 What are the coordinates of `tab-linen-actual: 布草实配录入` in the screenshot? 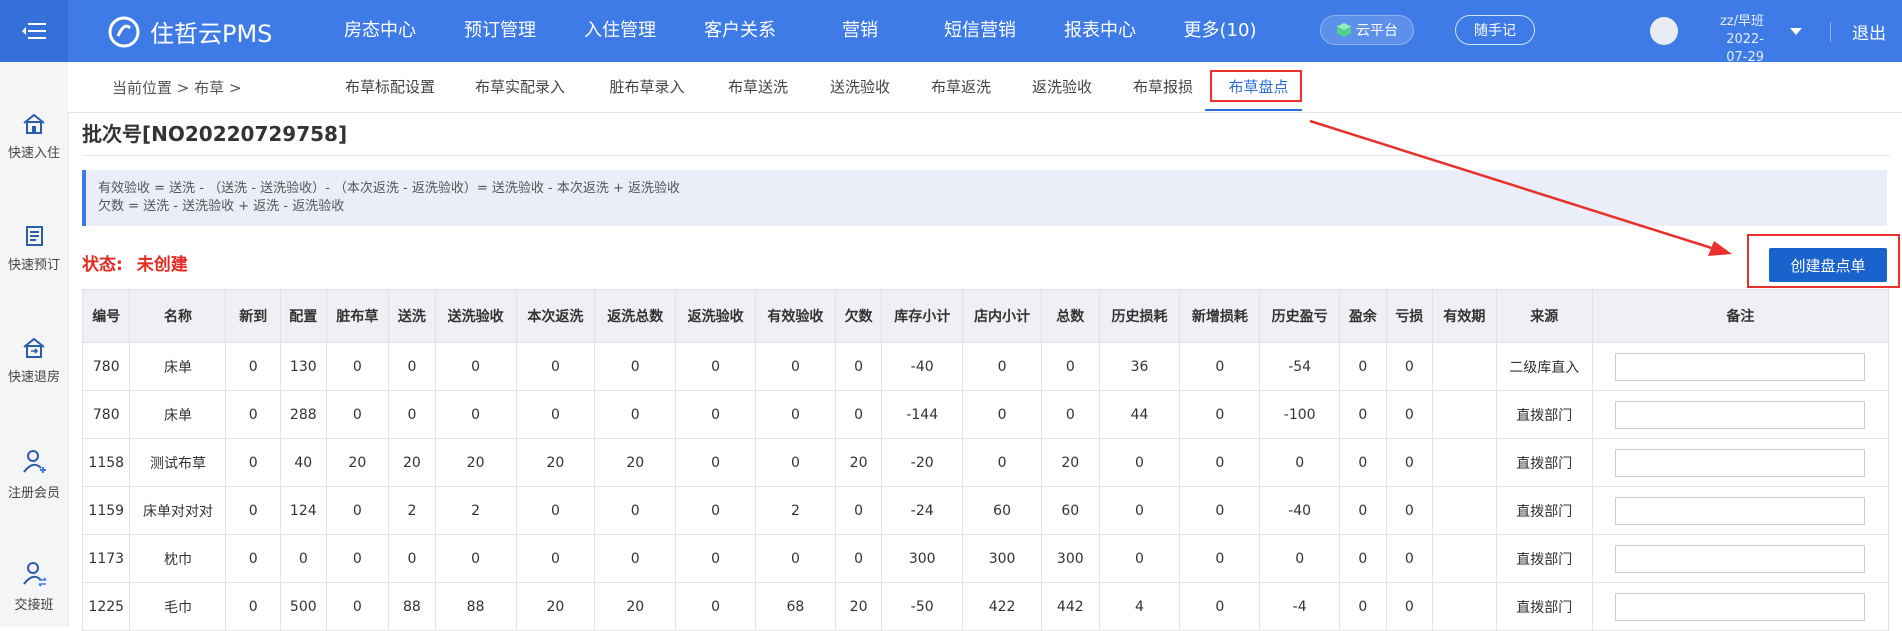 It's located at (520, 87).